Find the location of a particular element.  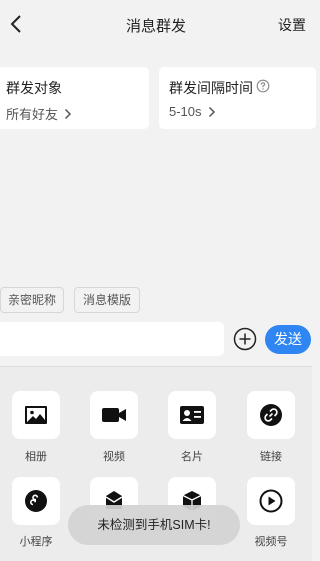

settings-button: 设置 is located at coordinates (292, 25).